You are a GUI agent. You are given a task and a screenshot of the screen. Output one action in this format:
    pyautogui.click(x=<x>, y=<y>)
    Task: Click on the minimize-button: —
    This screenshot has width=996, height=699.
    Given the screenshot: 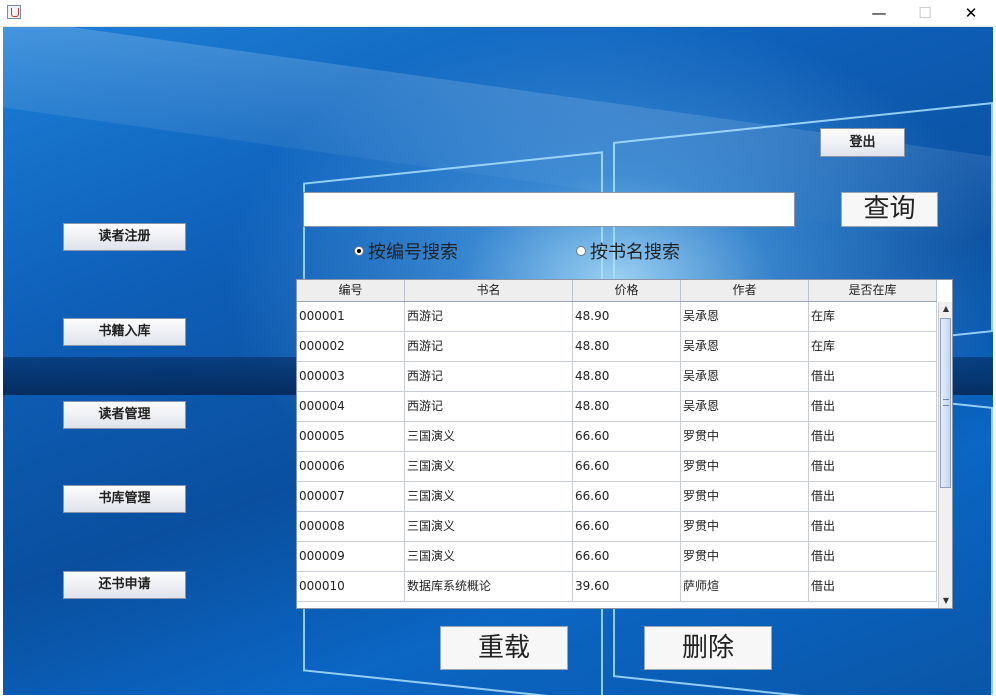 What is the action you would take?
    pyautogui.click(x=879, y=13)
    